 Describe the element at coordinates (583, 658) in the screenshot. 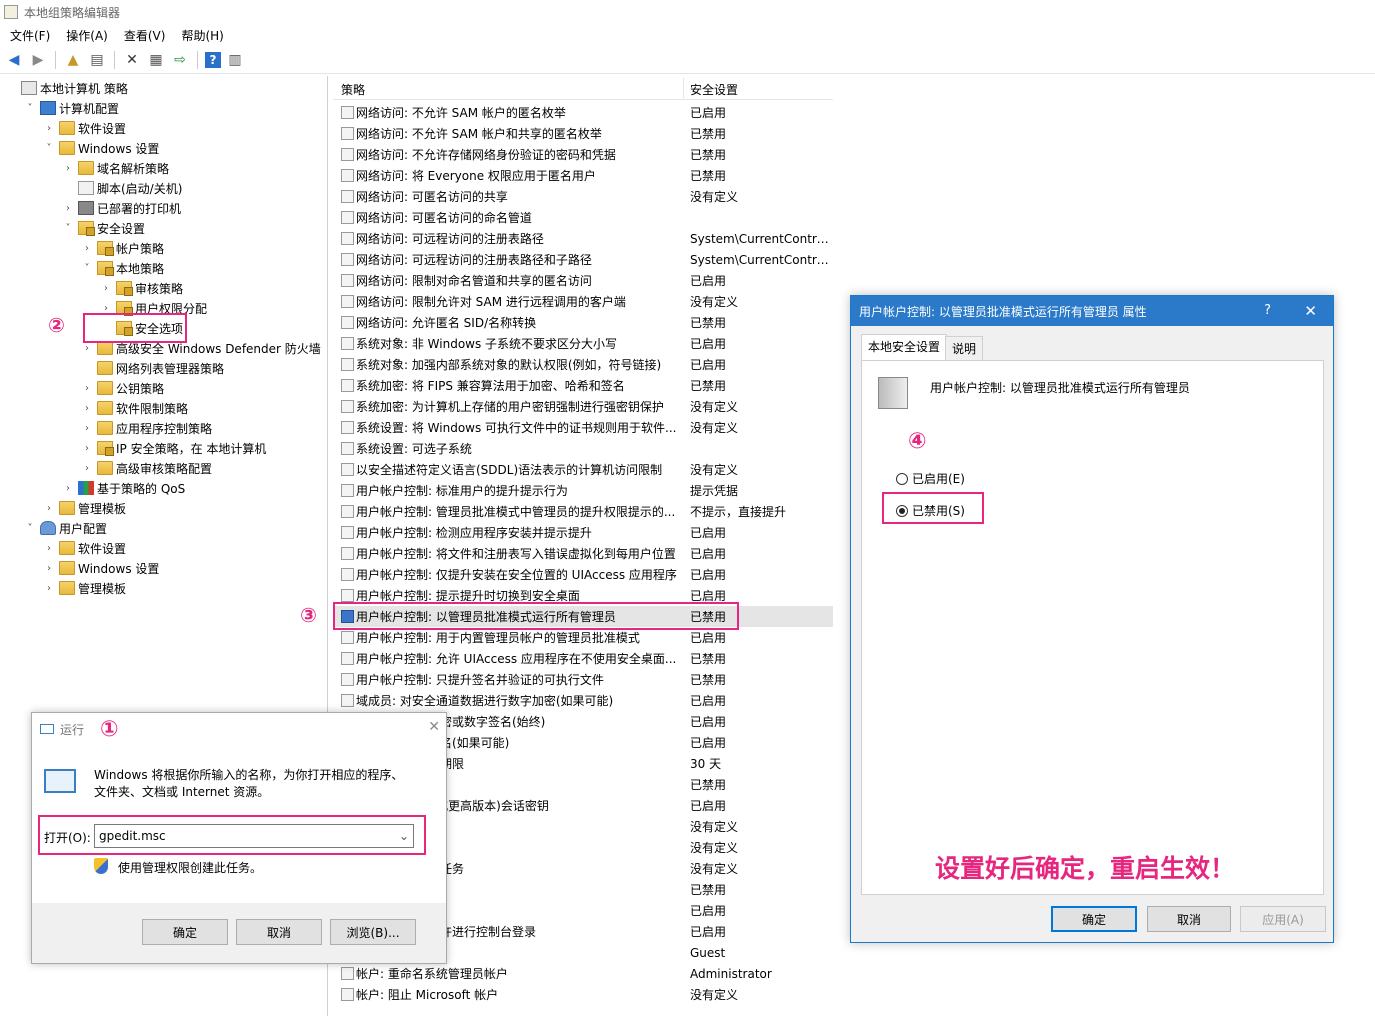

I see `table-row: 用户帐户控制: 允许 UIAccess 应用程序在不使用安全桌面... 已禁用` at that location.